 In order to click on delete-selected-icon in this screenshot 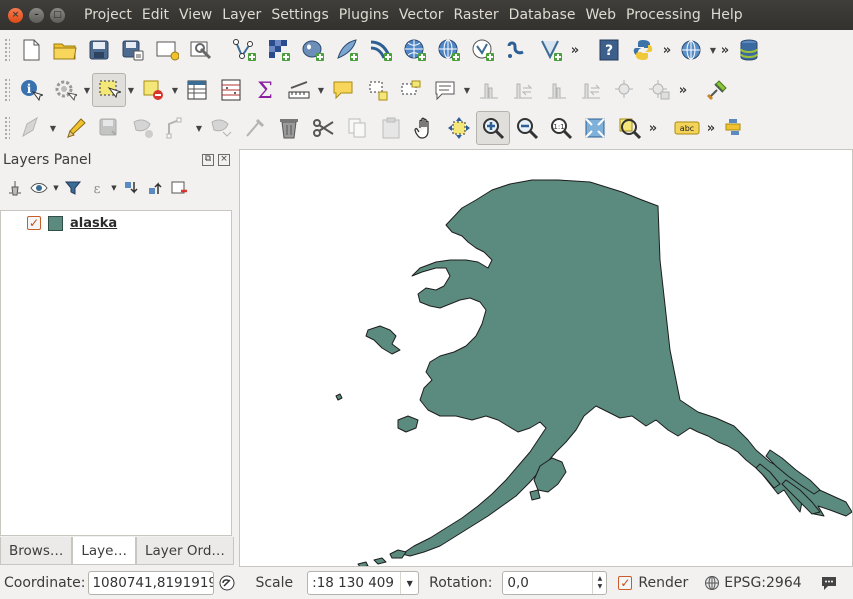, I will do `click(289, 128)`.